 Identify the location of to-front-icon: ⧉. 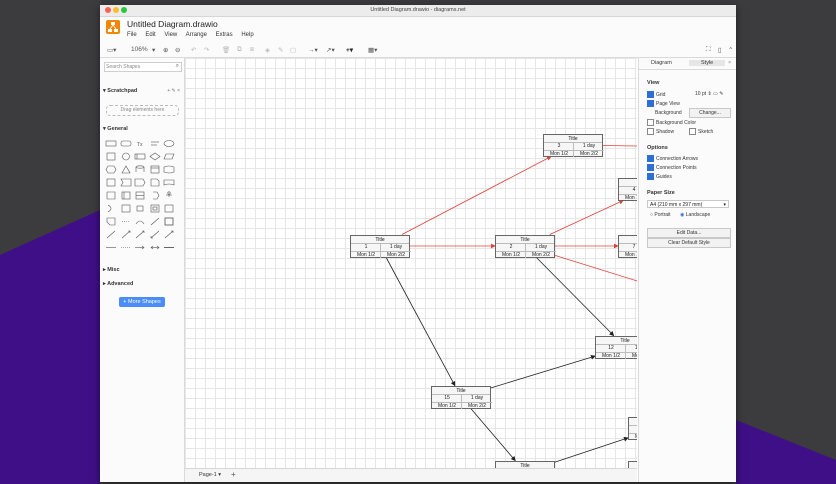
(239, 50).